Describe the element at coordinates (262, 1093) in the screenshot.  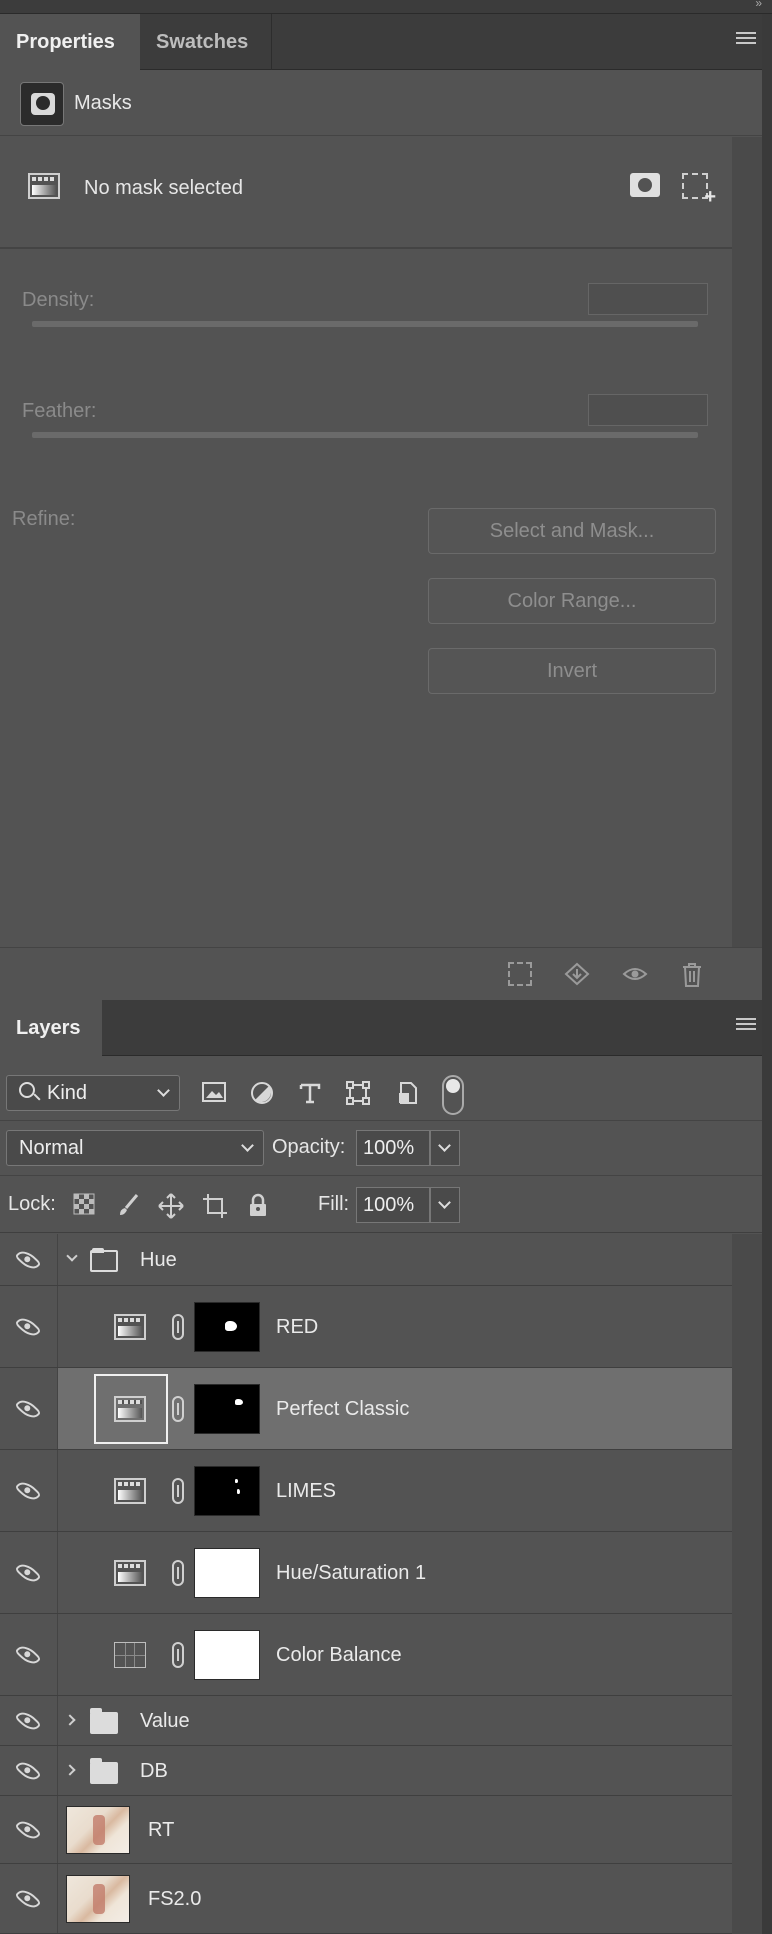
I see `adjustment-layer-filter-icon` at that location.